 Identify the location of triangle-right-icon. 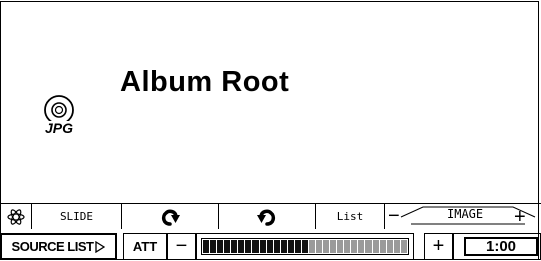
(100, 246).